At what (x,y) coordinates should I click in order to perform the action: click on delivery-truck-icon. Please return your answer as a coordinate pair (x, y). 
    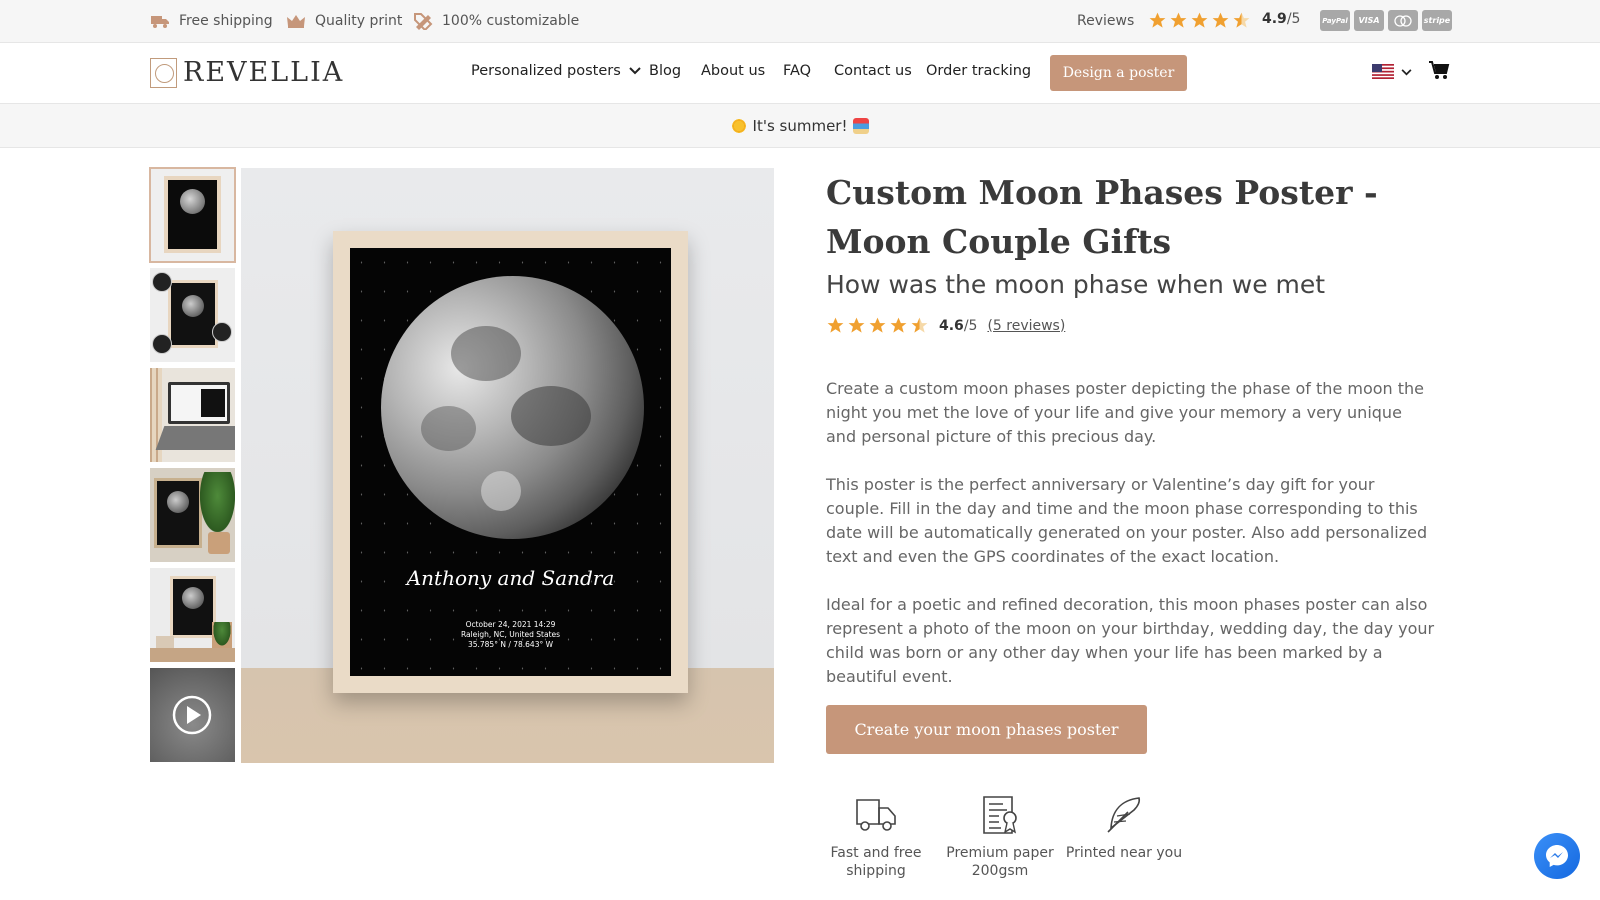
    Looking at the image, I should click on (876, 815).